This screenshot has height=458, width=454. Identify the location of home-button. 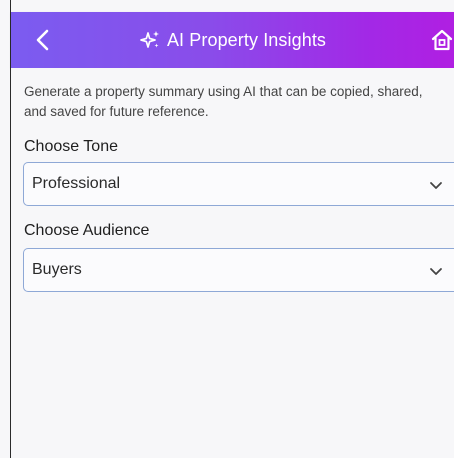
(442, 40).